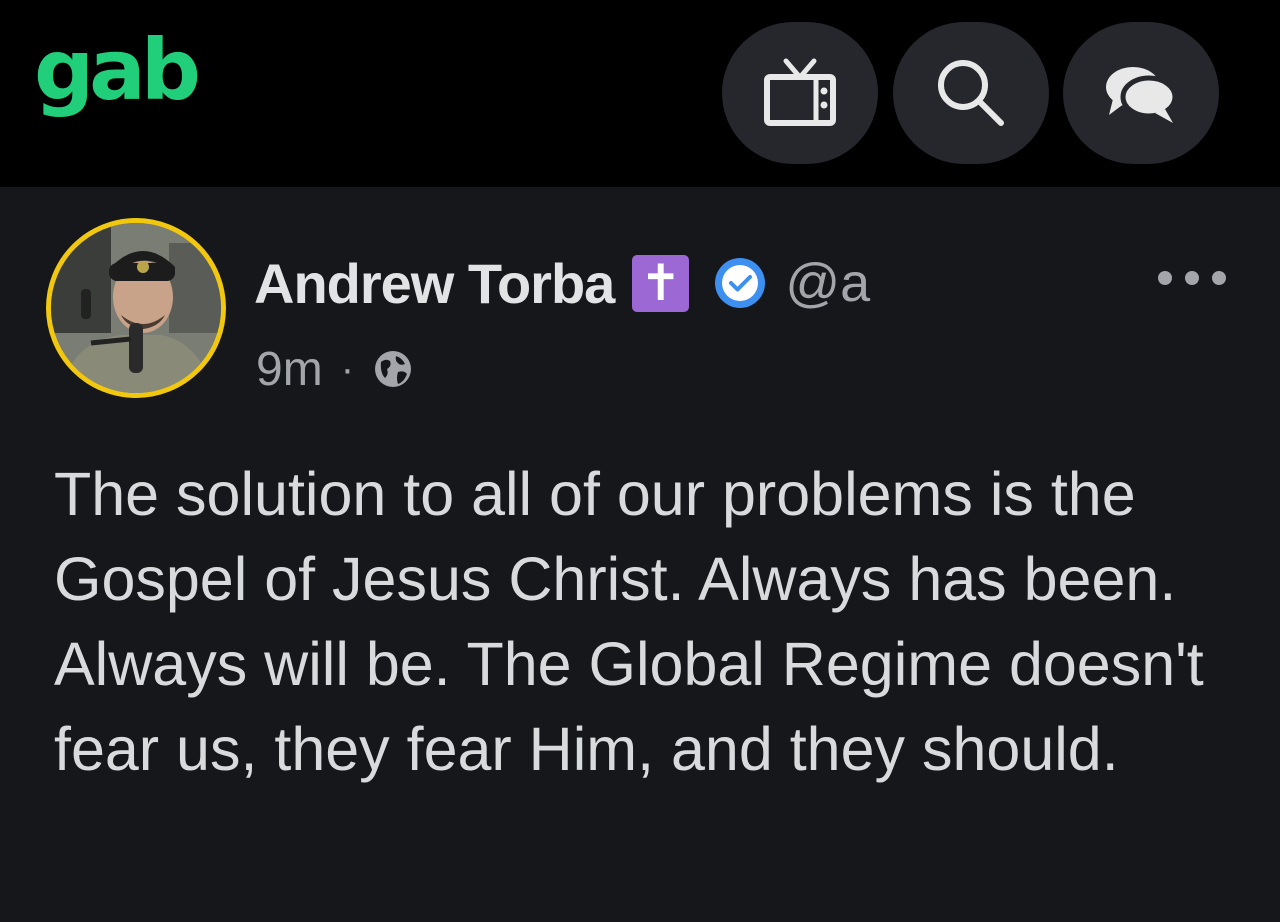 The height and width of the screenshot is (922, 1280). I want to click on author-name: Andrew Torba, so click(434, 283).